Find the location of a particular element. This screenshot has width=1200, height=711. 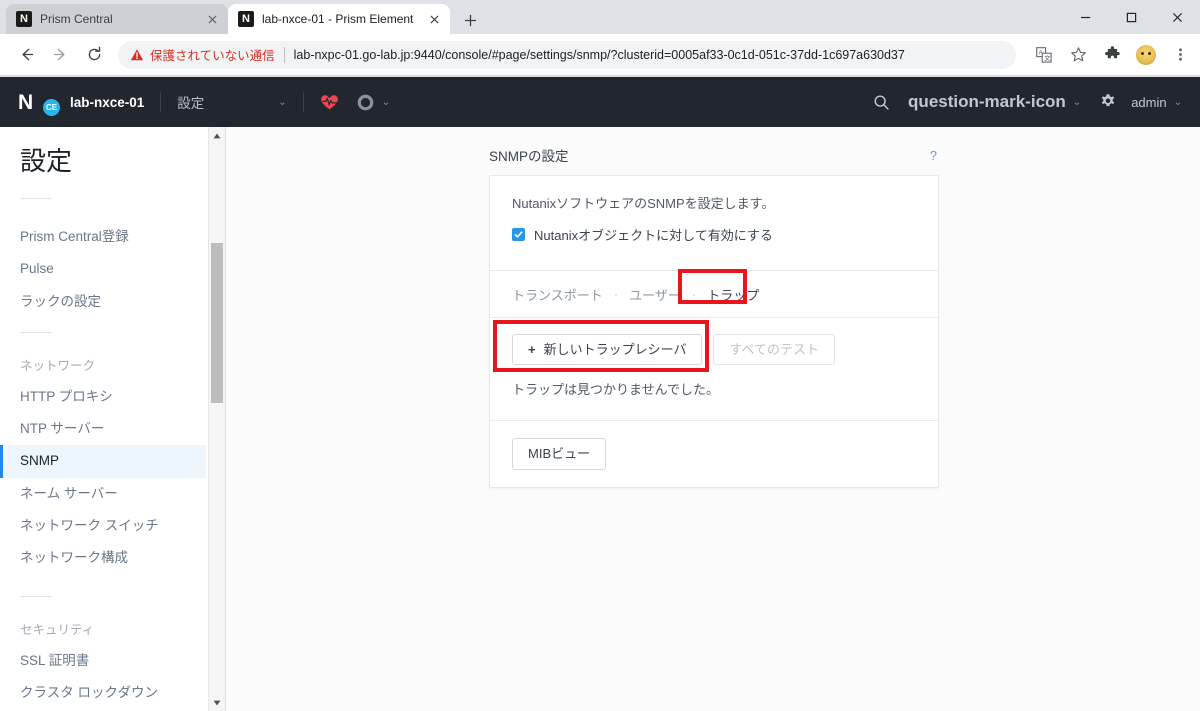

sidebar-item-network-switch: ネットワーク スイッチ is located at coordinates (103, 526).